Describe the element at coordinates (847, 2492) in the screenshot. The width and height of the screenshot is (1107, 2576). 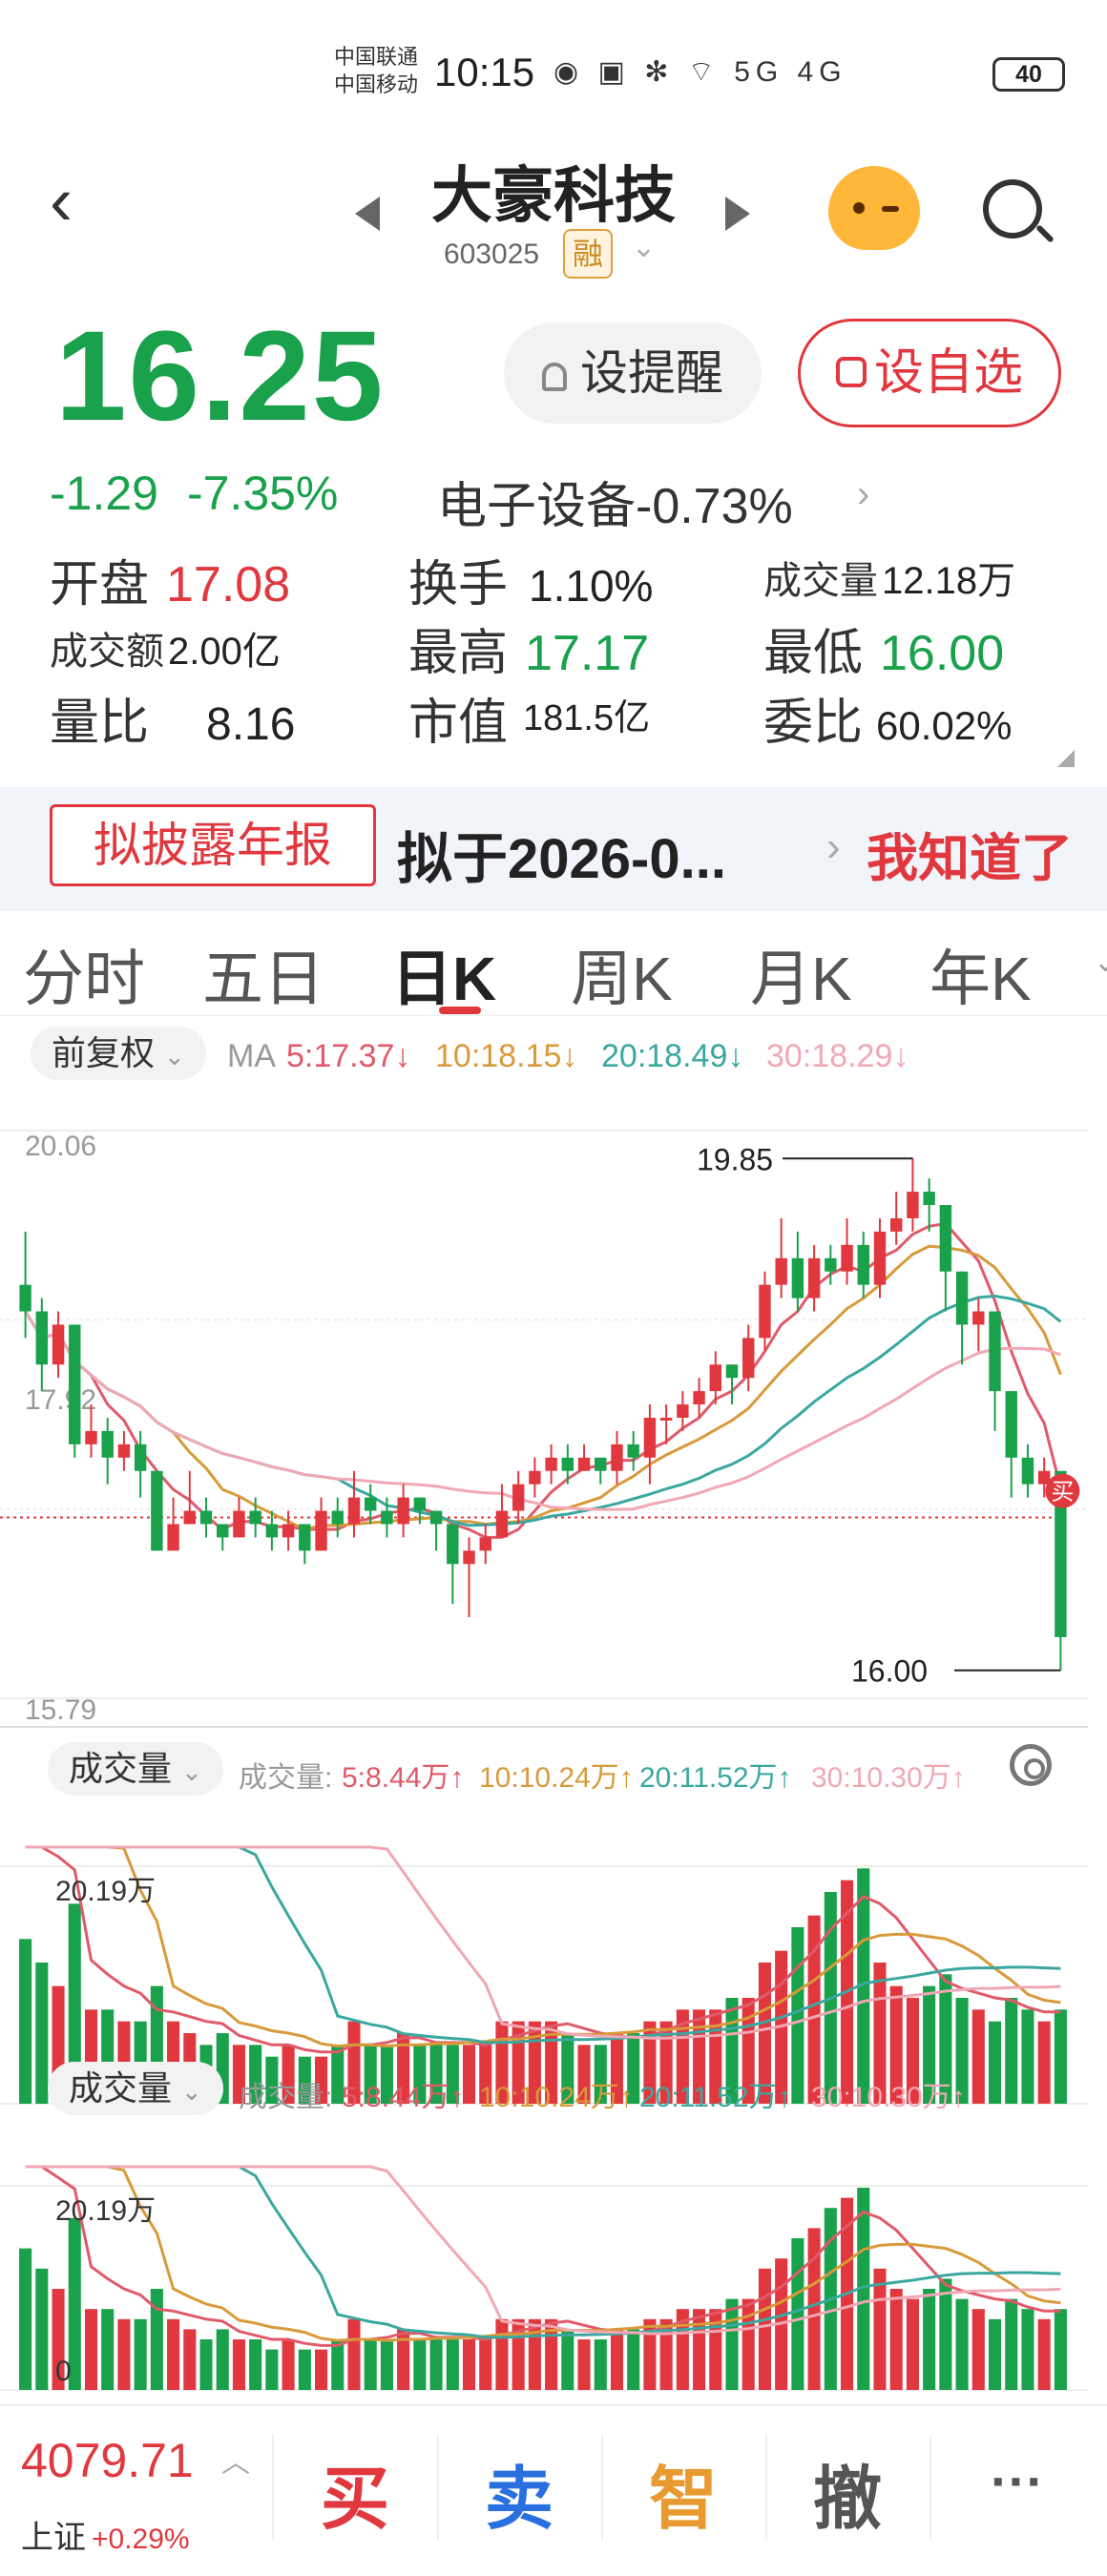
I see `cancel-order-button: 撤` at that location.